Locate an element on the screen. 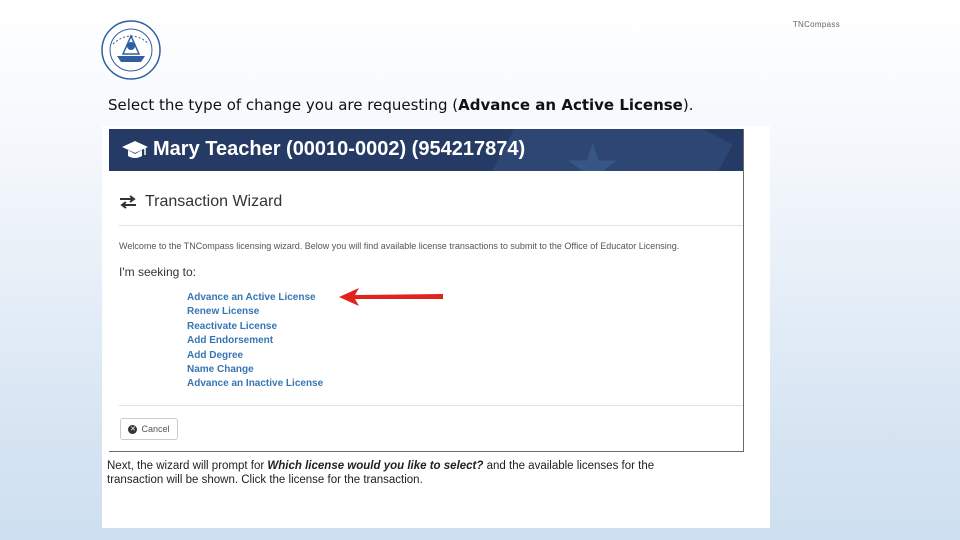  option-advance-active-license: Advance an Active License is located at coordinates (255, 298).